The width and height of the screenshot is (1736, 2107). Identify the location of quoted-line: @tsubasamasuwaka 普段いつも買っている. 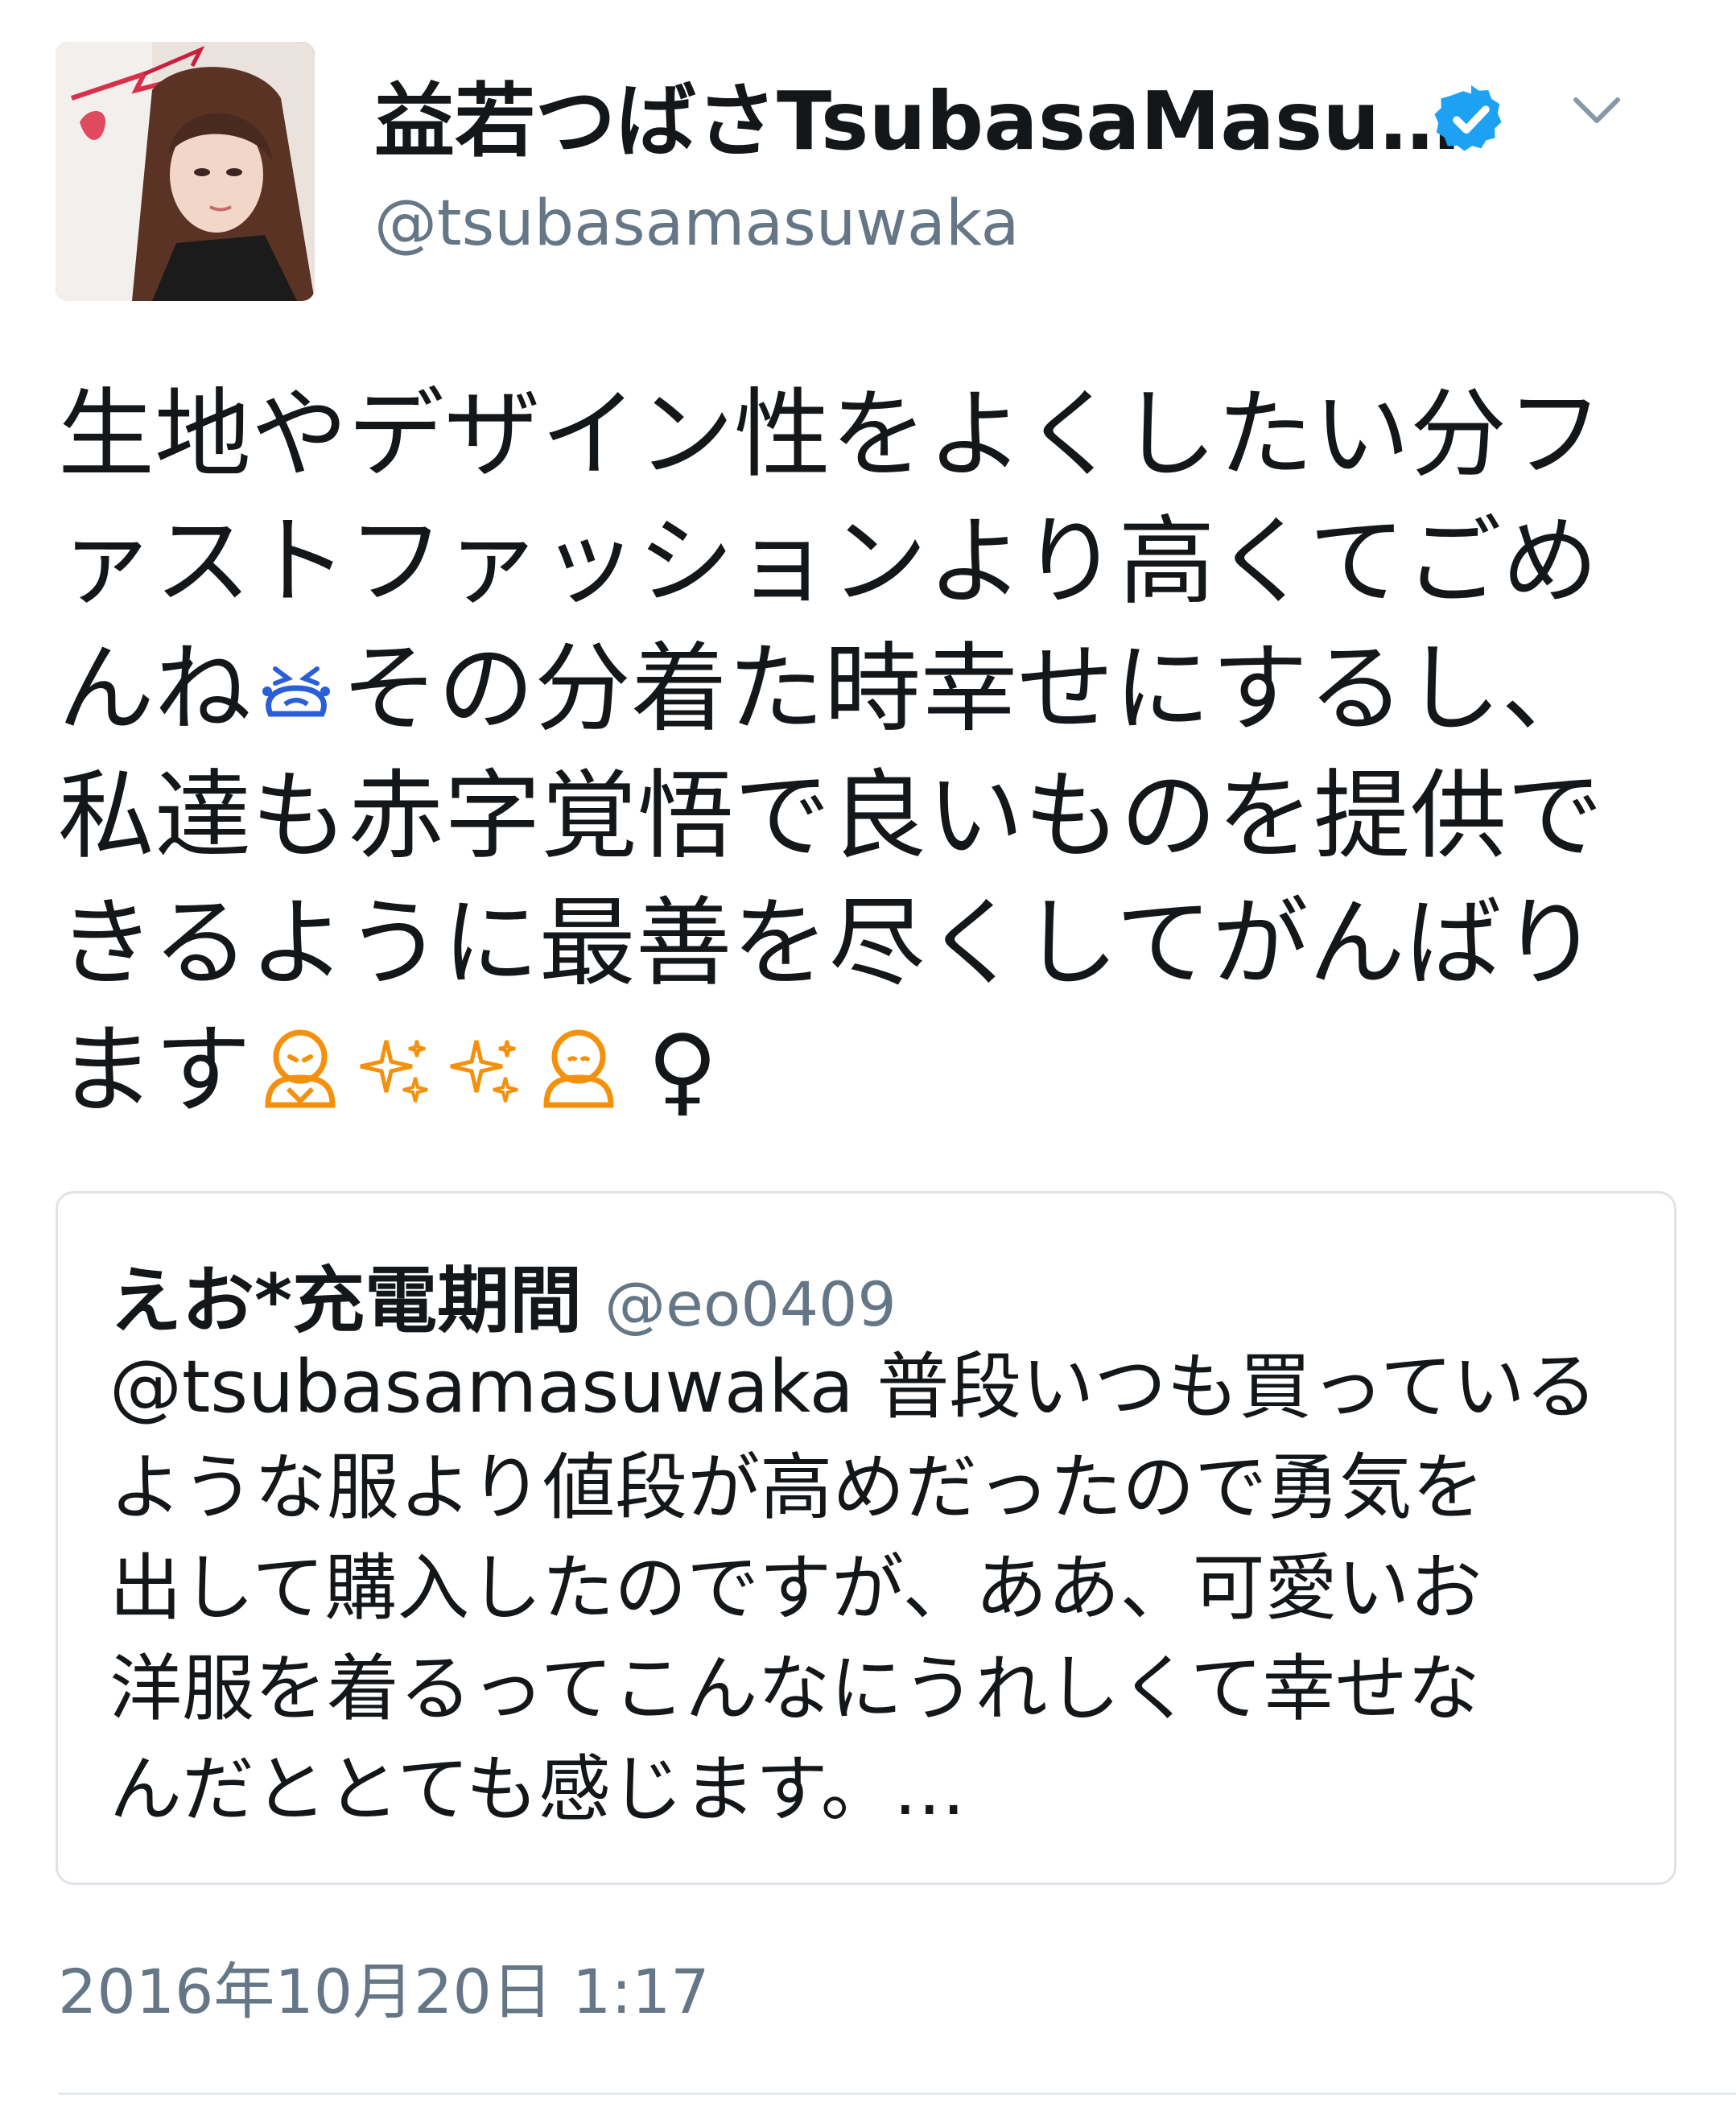
(853, 1387).